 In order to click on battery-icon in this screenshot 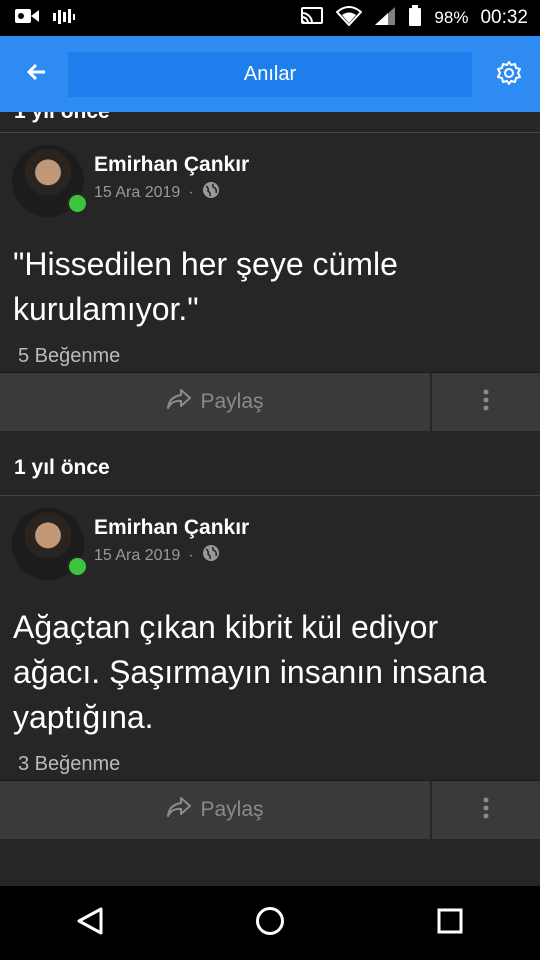, I will do `click(415, 18)`.